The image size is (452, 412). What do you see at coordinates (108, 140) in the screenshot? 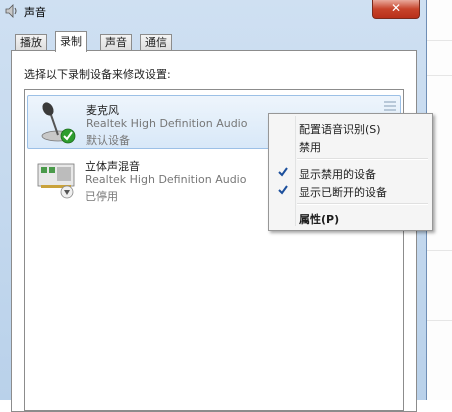
I see `device-status: 默认设备` at bounding box center [108, 140].